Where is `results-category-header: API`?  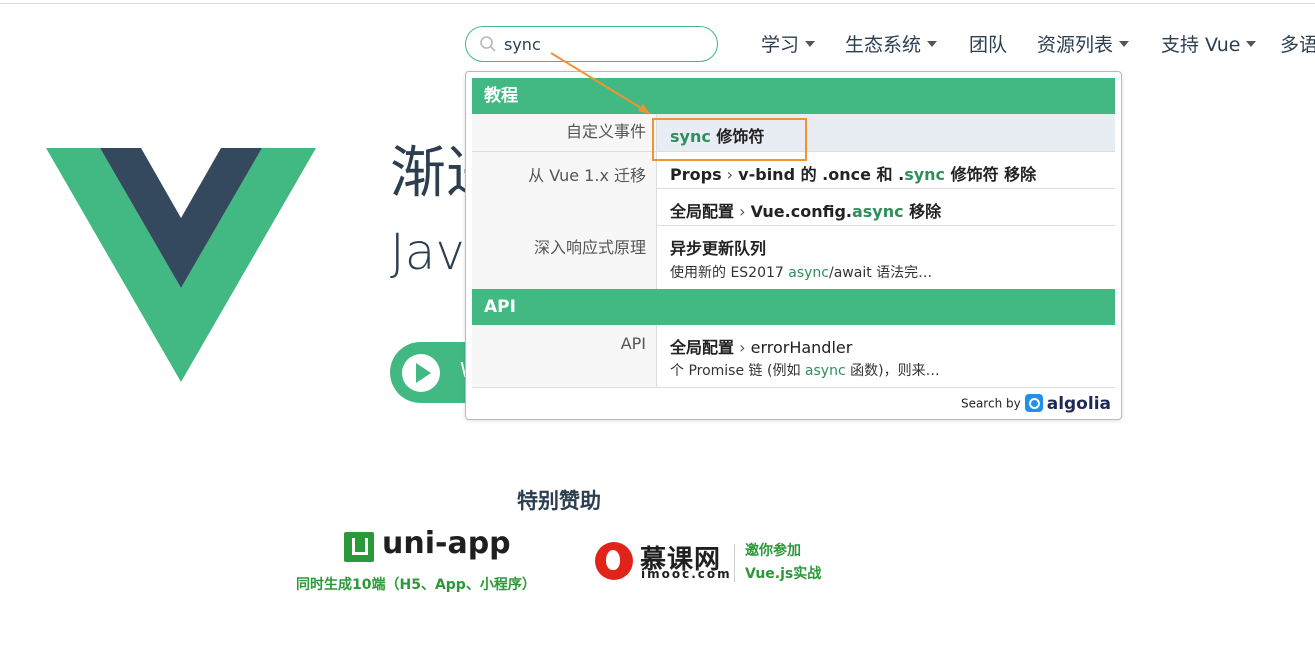
results-category-header: API is located at coordinates (793, 307).